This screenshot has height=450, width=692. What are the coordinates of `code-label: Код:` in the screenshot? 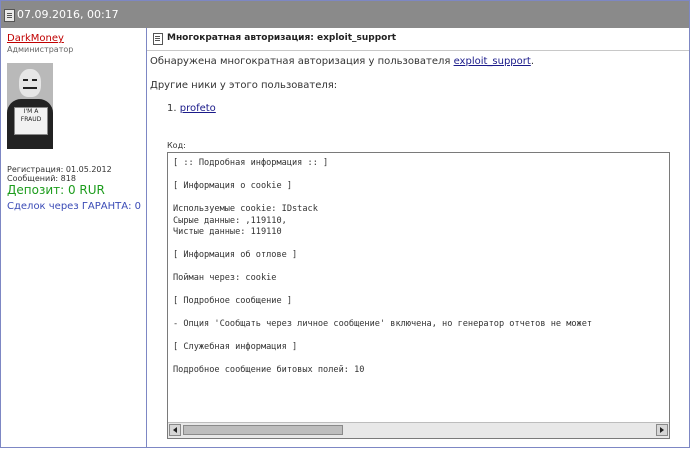 It's located at (176, 145).